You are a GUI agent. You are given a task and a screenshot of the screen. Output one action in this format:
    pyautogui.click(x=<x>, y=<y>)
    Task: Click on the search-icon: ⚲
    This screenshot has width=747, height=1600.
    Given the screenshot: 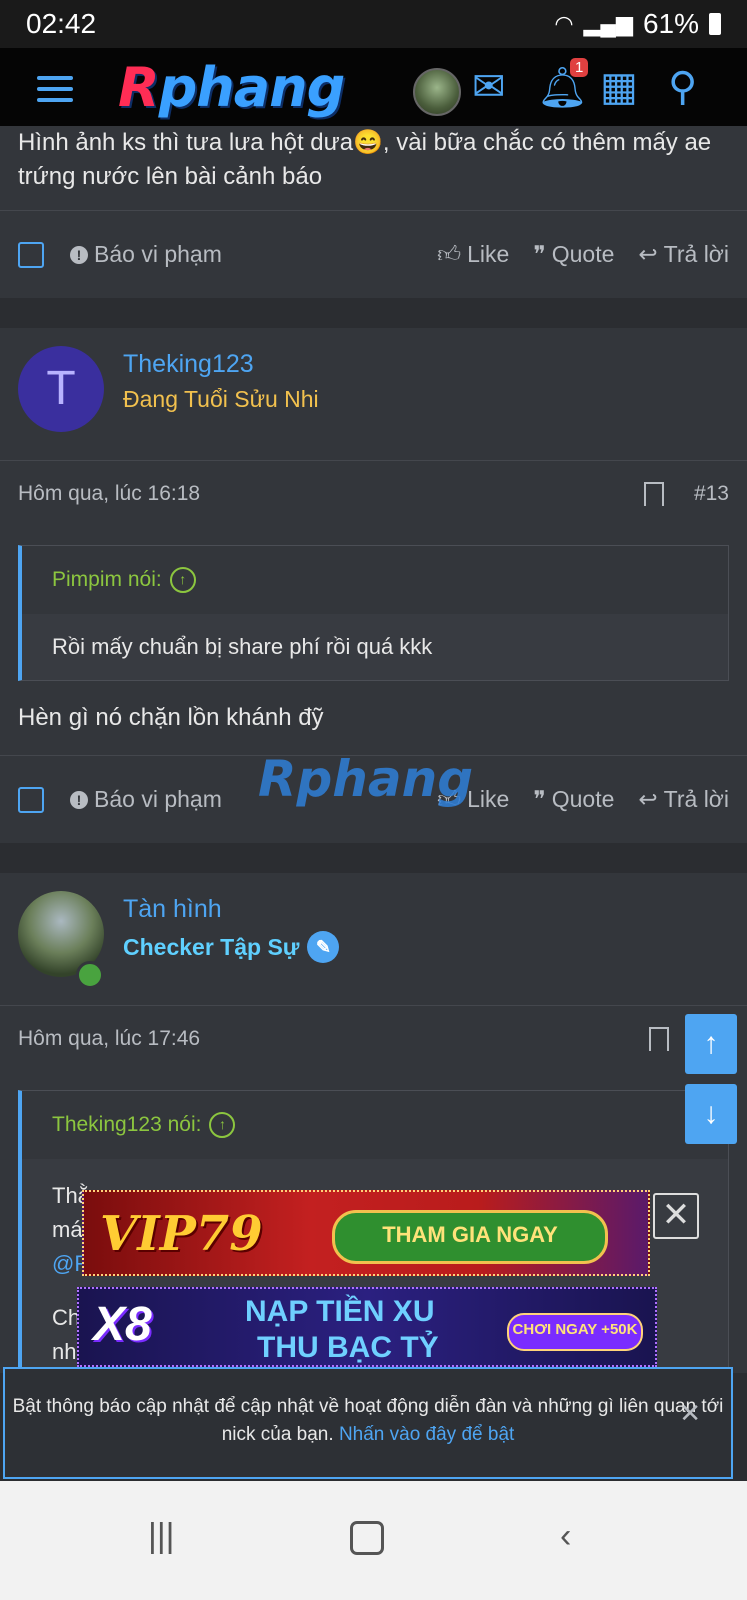 What is the action you would take?
    pyautogui.click(x=682, y=87)
    